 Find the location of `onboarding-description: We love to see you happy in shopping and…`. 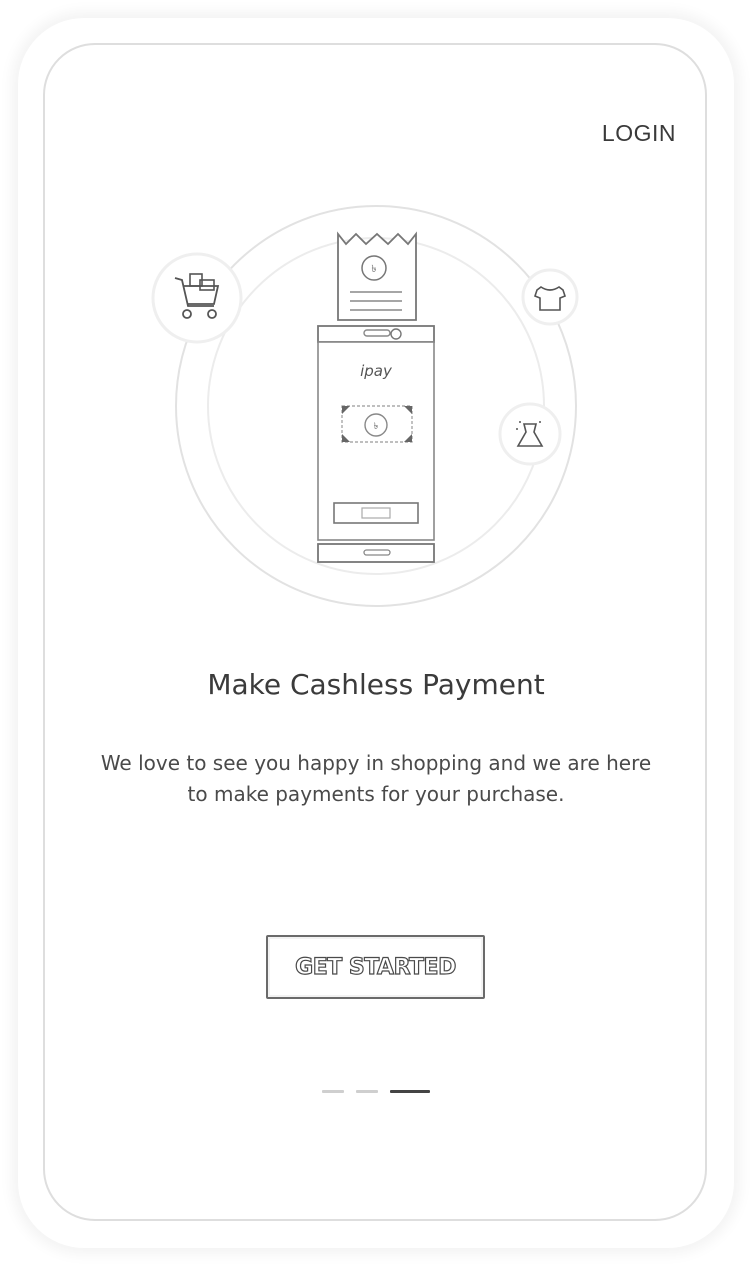

onboarding-description: We love to see you happy in shopping and… is located at coordinates (376, 778).